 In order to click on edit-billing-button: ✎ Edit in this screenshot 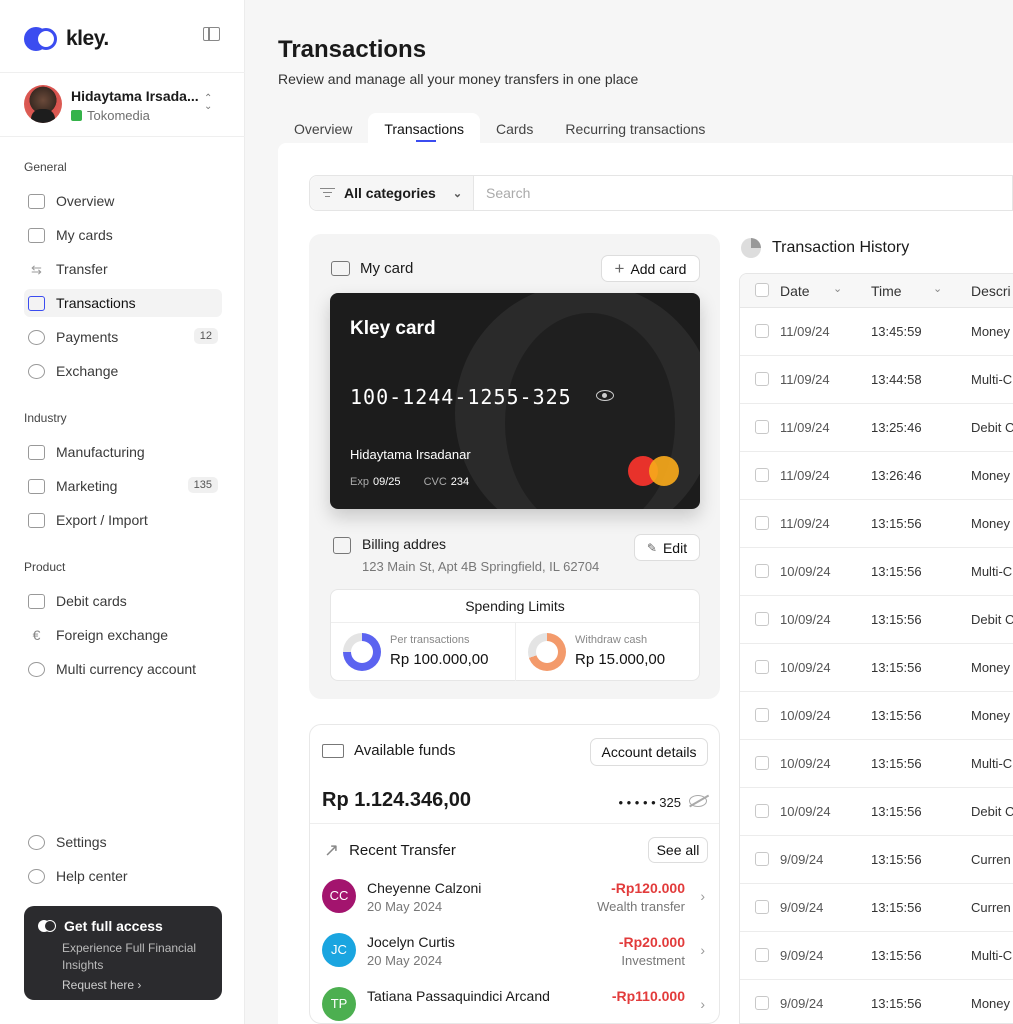, I will do `click(667, 547)`.